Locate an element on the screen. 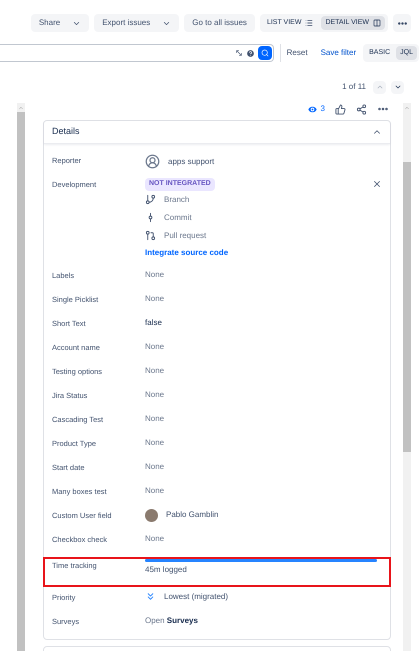  search-button is located at coordinates (265, 53).